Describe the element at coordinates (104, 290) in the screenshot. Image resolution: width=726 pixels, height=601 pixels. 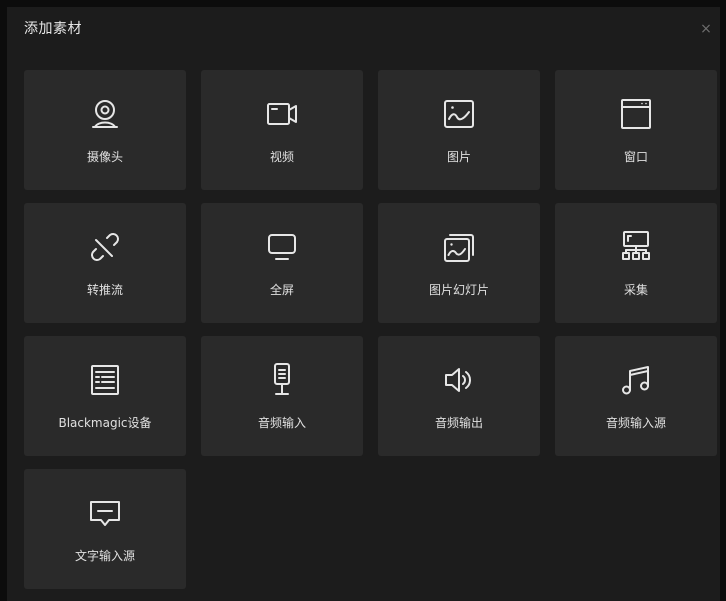
I see `source-label: 转推流` at that location.